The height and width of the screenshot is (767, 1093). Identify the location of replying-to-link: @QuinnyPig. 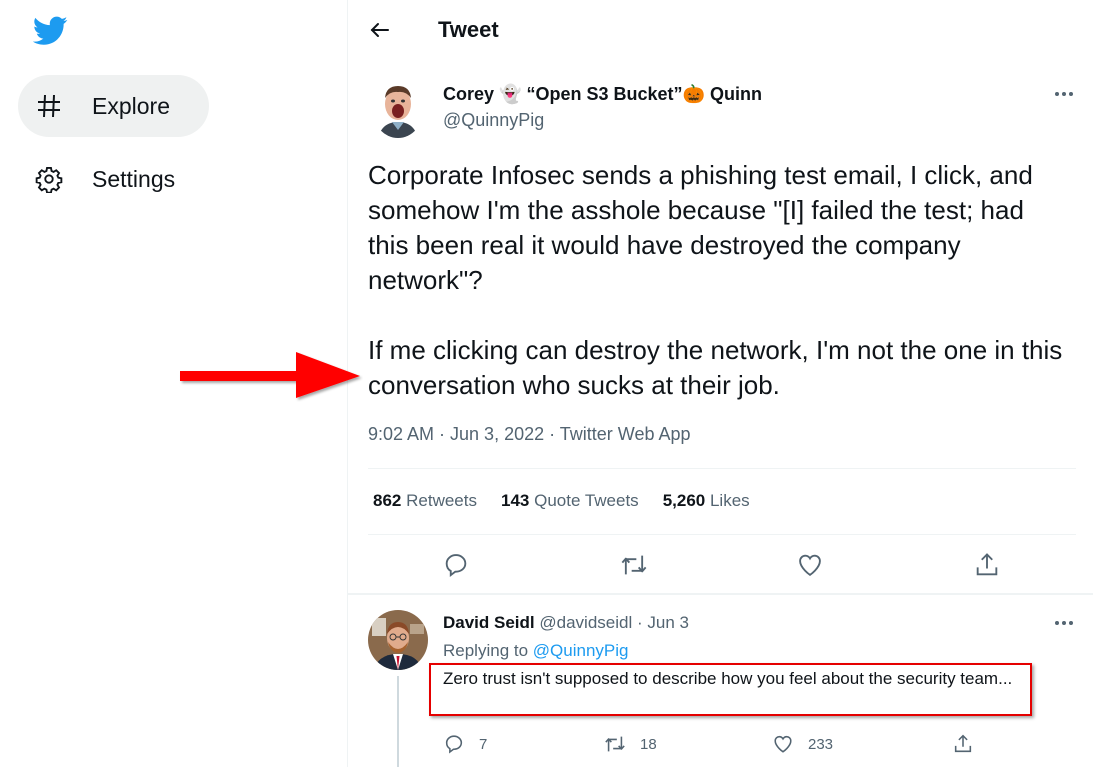
(581, 650).